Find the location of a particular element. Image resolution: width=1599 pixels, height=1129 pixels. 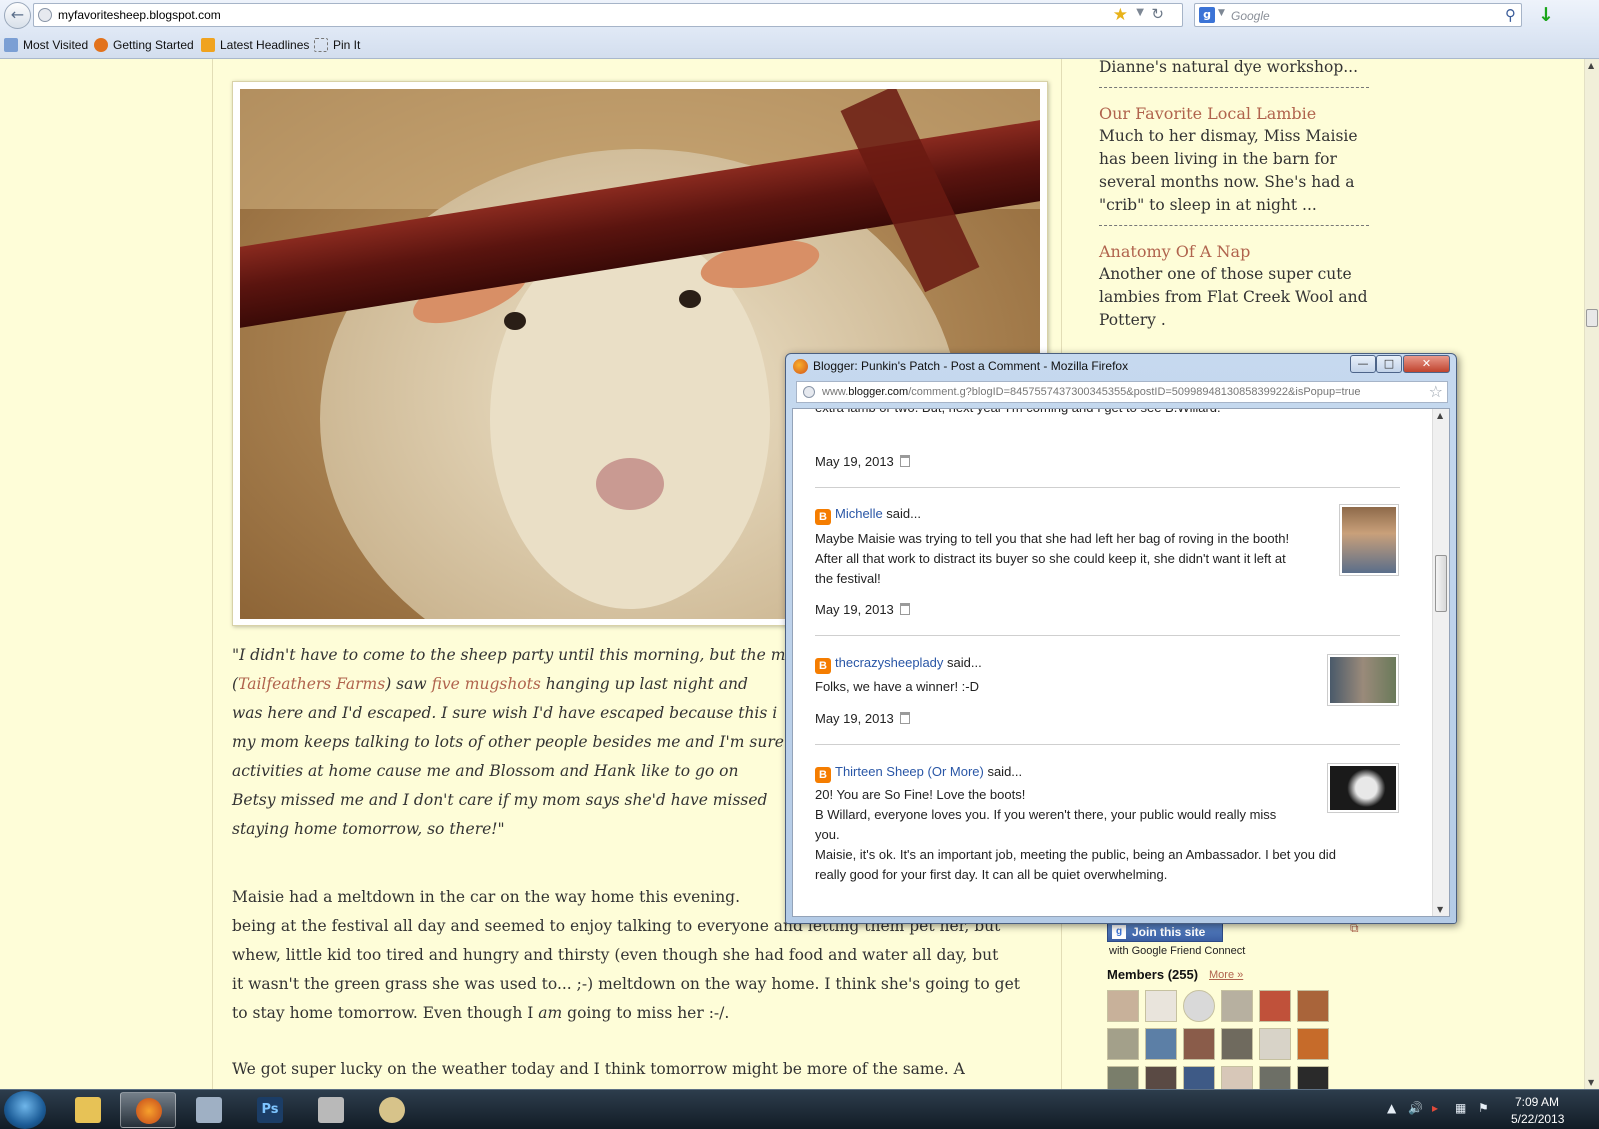

join-this-site-button: g Join this site is located at coordinates (1165, 932).